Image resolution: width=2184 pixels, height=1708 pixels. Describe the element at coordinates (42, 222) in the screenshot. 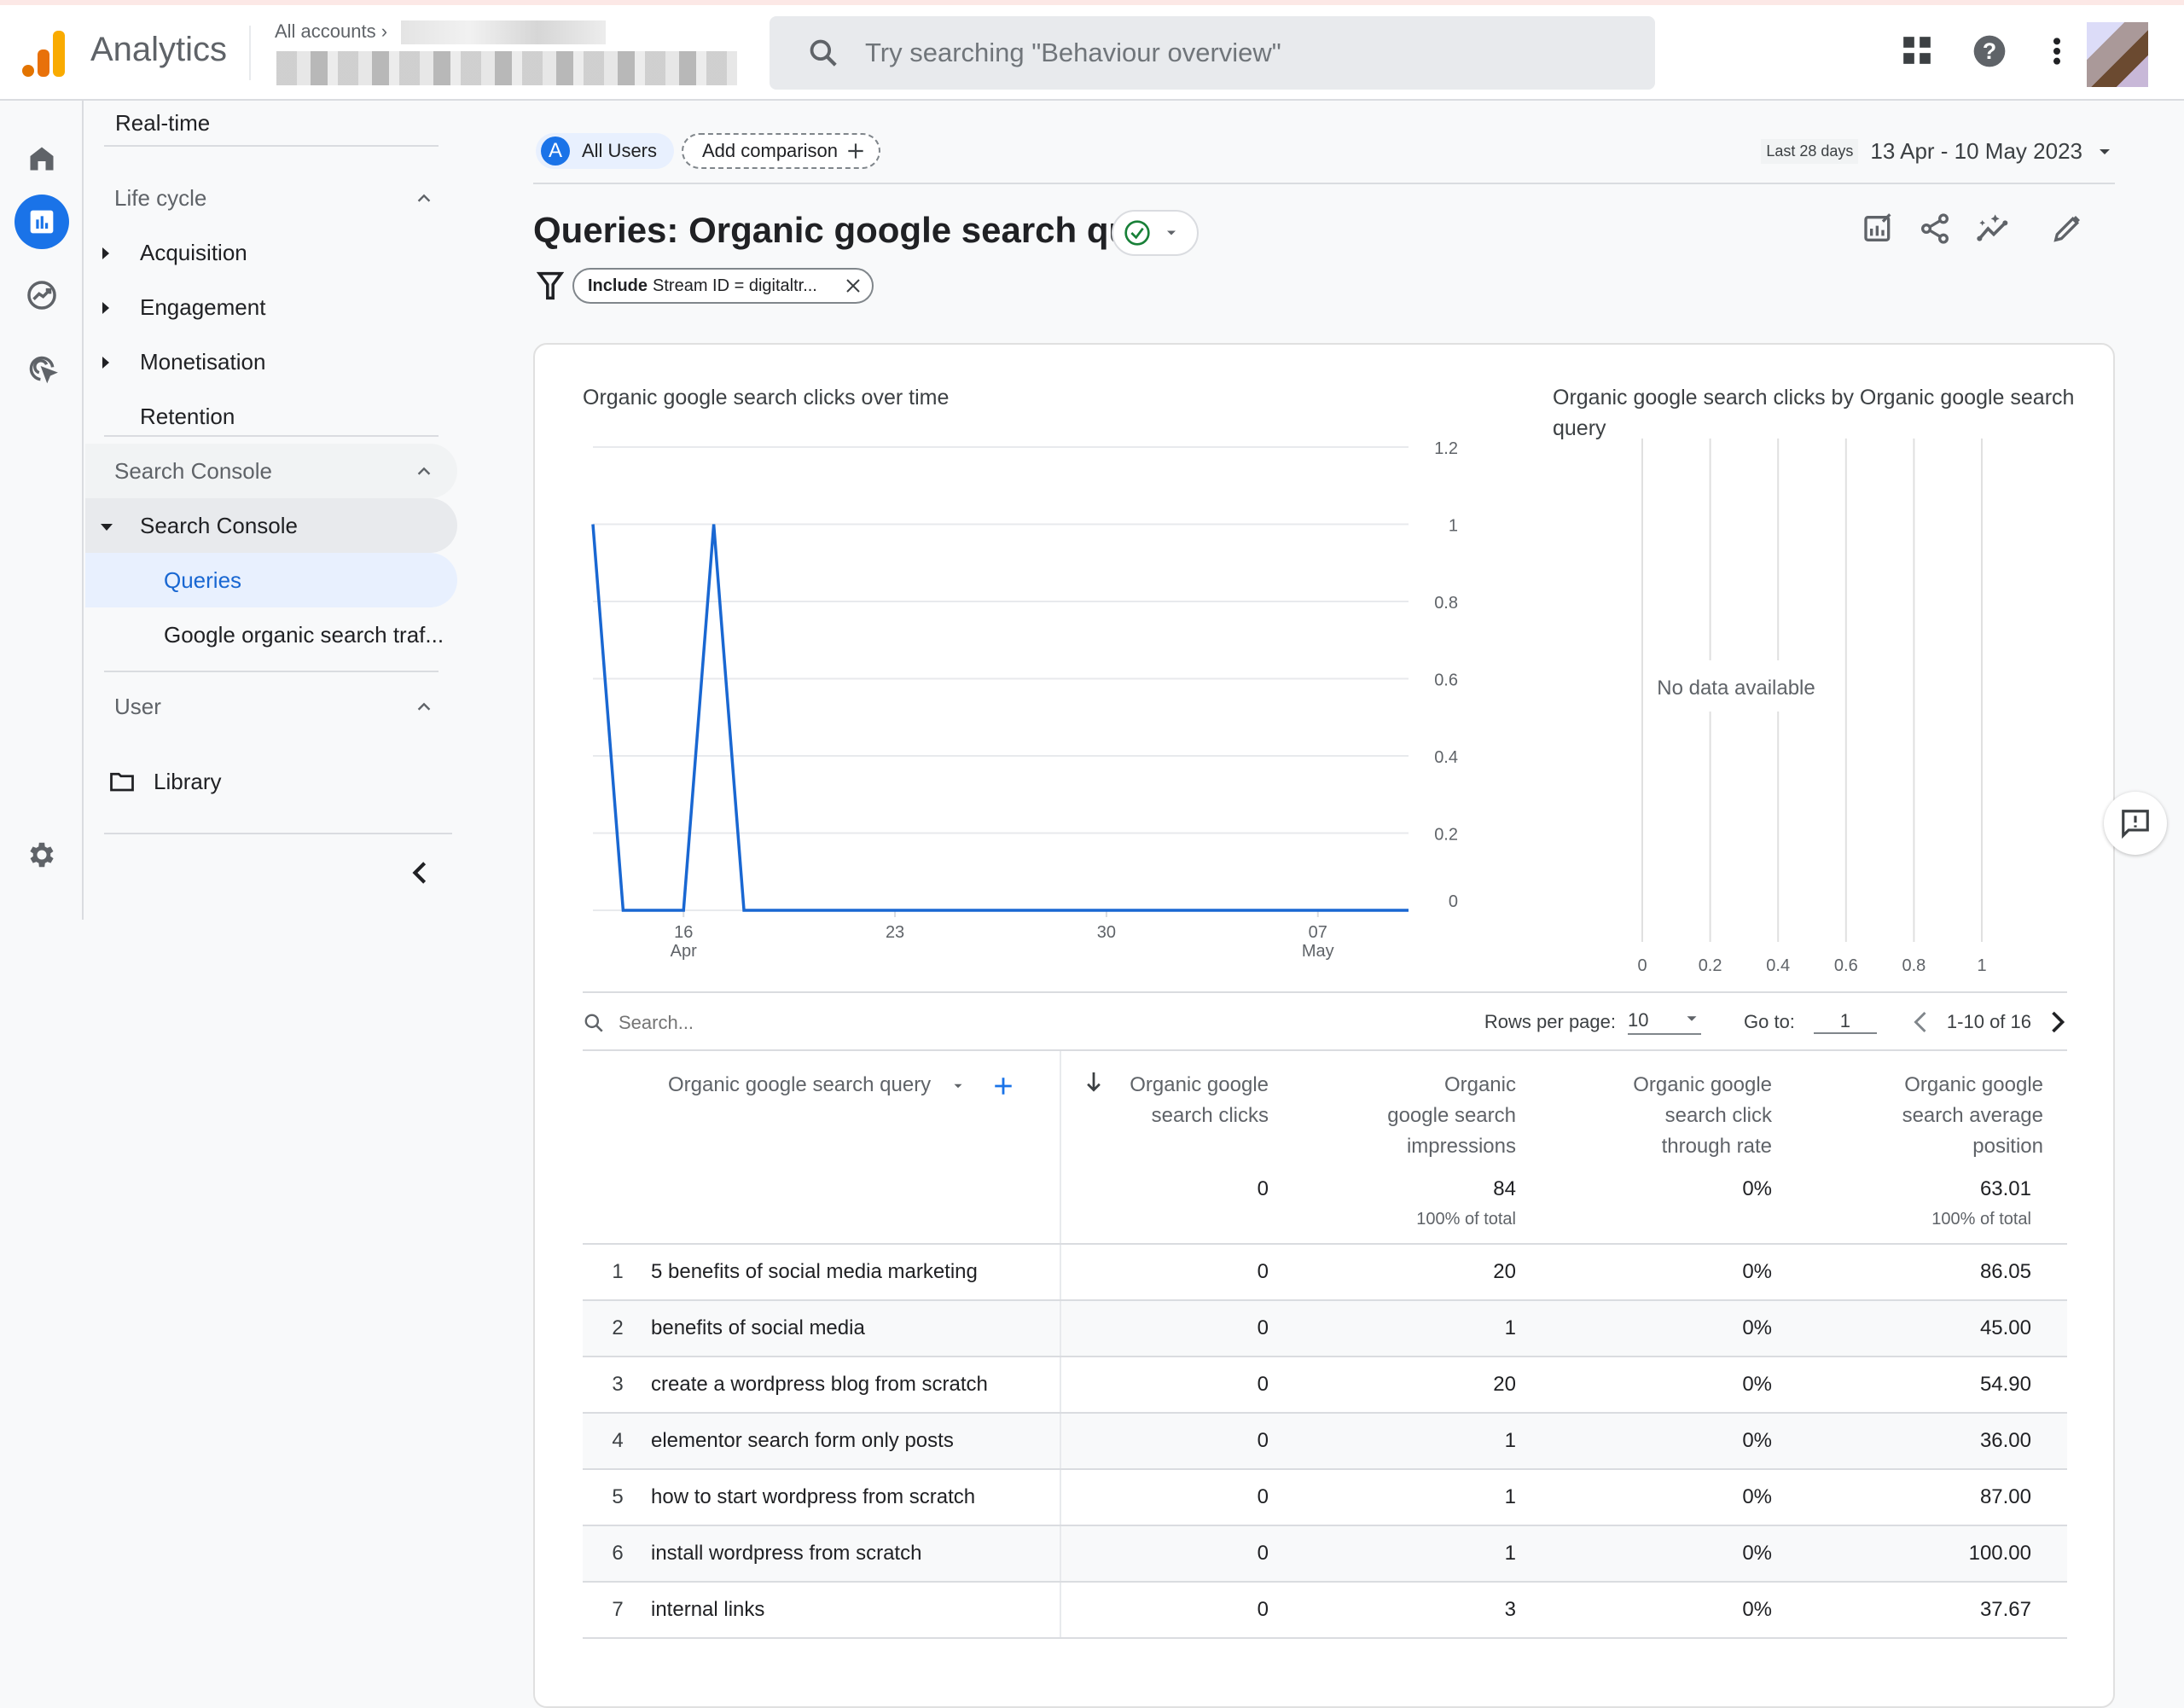

I see `reports-icon` at that location.